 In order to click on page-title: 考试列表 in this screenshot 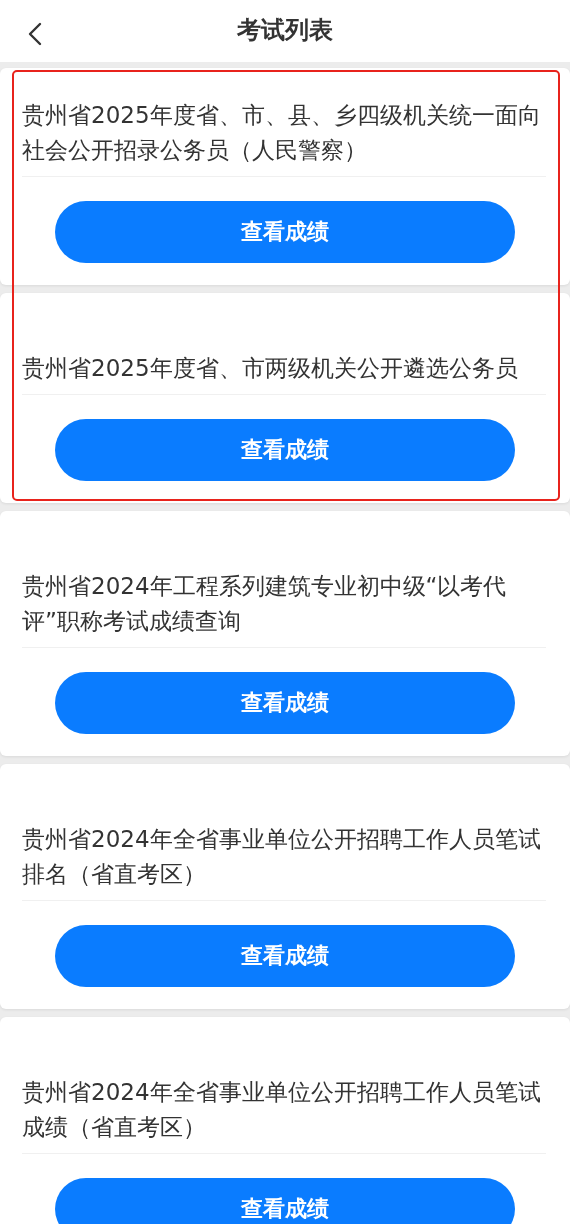, I will do `click(285, 30)`.